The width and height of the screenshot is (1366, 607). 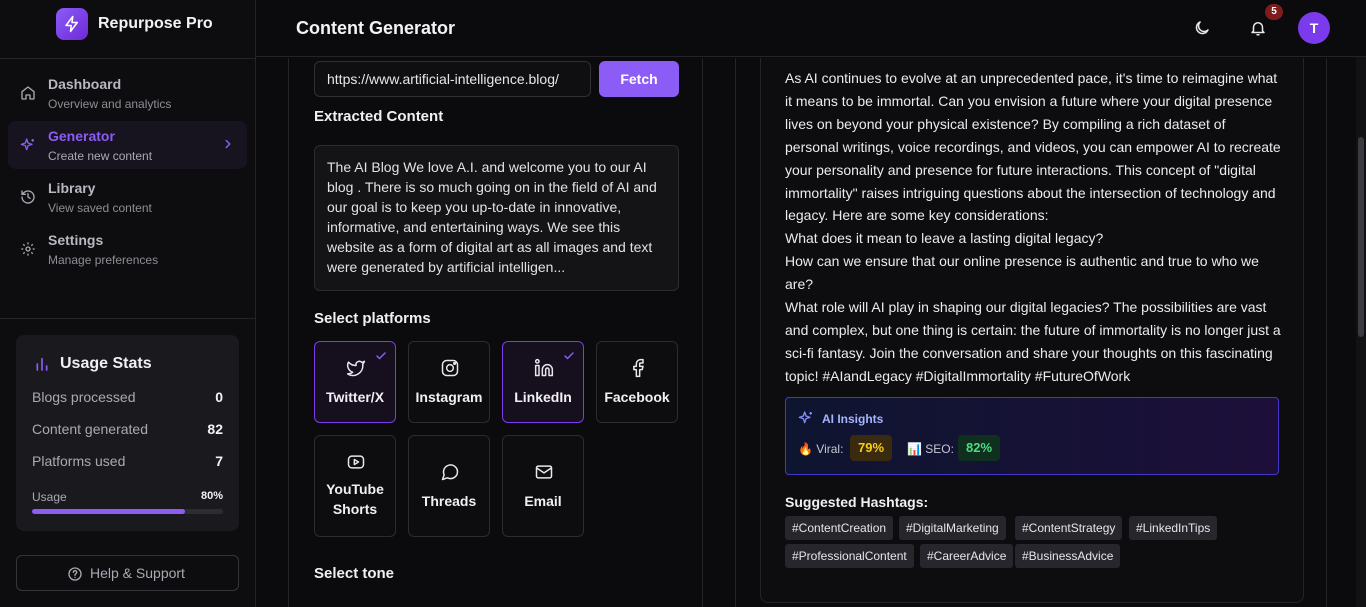 What do you see at coordinates (28, 93) in the screenshot?
I see `home-icon` at bounding box center [28, 93].